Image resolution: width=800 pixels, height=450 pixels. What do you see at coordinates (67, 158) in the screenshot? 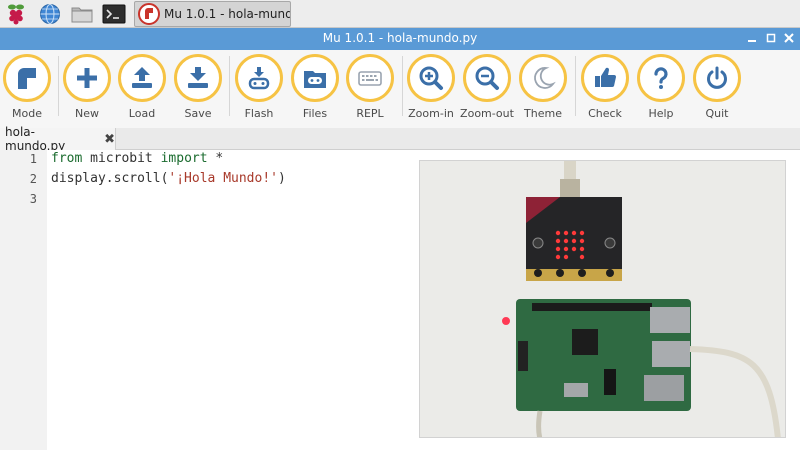
I see `keyword-from: from` at bounding box center [67, 158].